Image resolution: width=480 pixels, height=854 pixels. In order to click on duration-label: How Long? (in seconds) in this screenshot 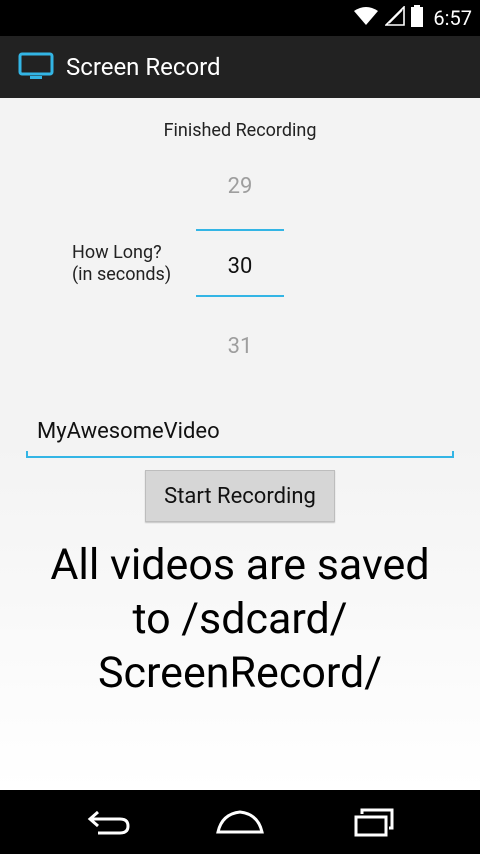, I will do `click(121, 264)`.